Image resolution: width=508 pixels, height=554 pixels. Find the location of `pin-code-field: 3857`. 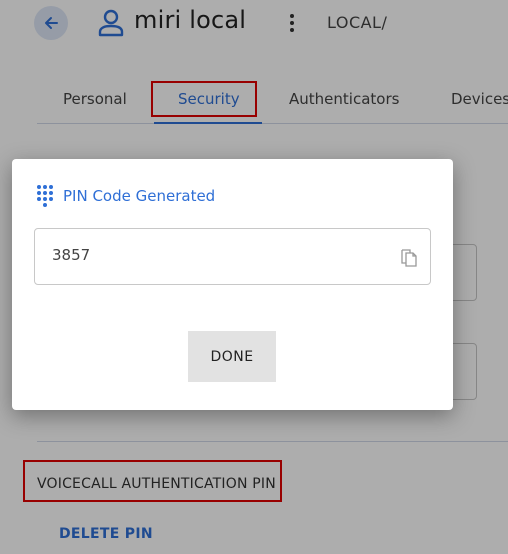

pin-code-field: 3857 is located at coordinates (232, 256).